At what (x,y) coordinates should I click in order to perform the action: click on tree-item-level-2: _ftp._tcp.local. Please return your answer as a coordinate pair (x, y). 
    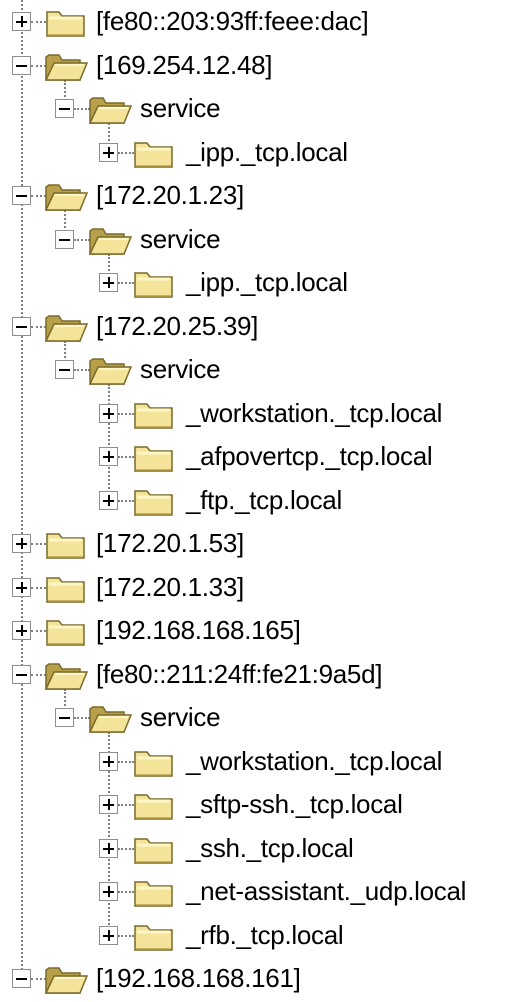
    Looking at the image, I should click on (258, 500).